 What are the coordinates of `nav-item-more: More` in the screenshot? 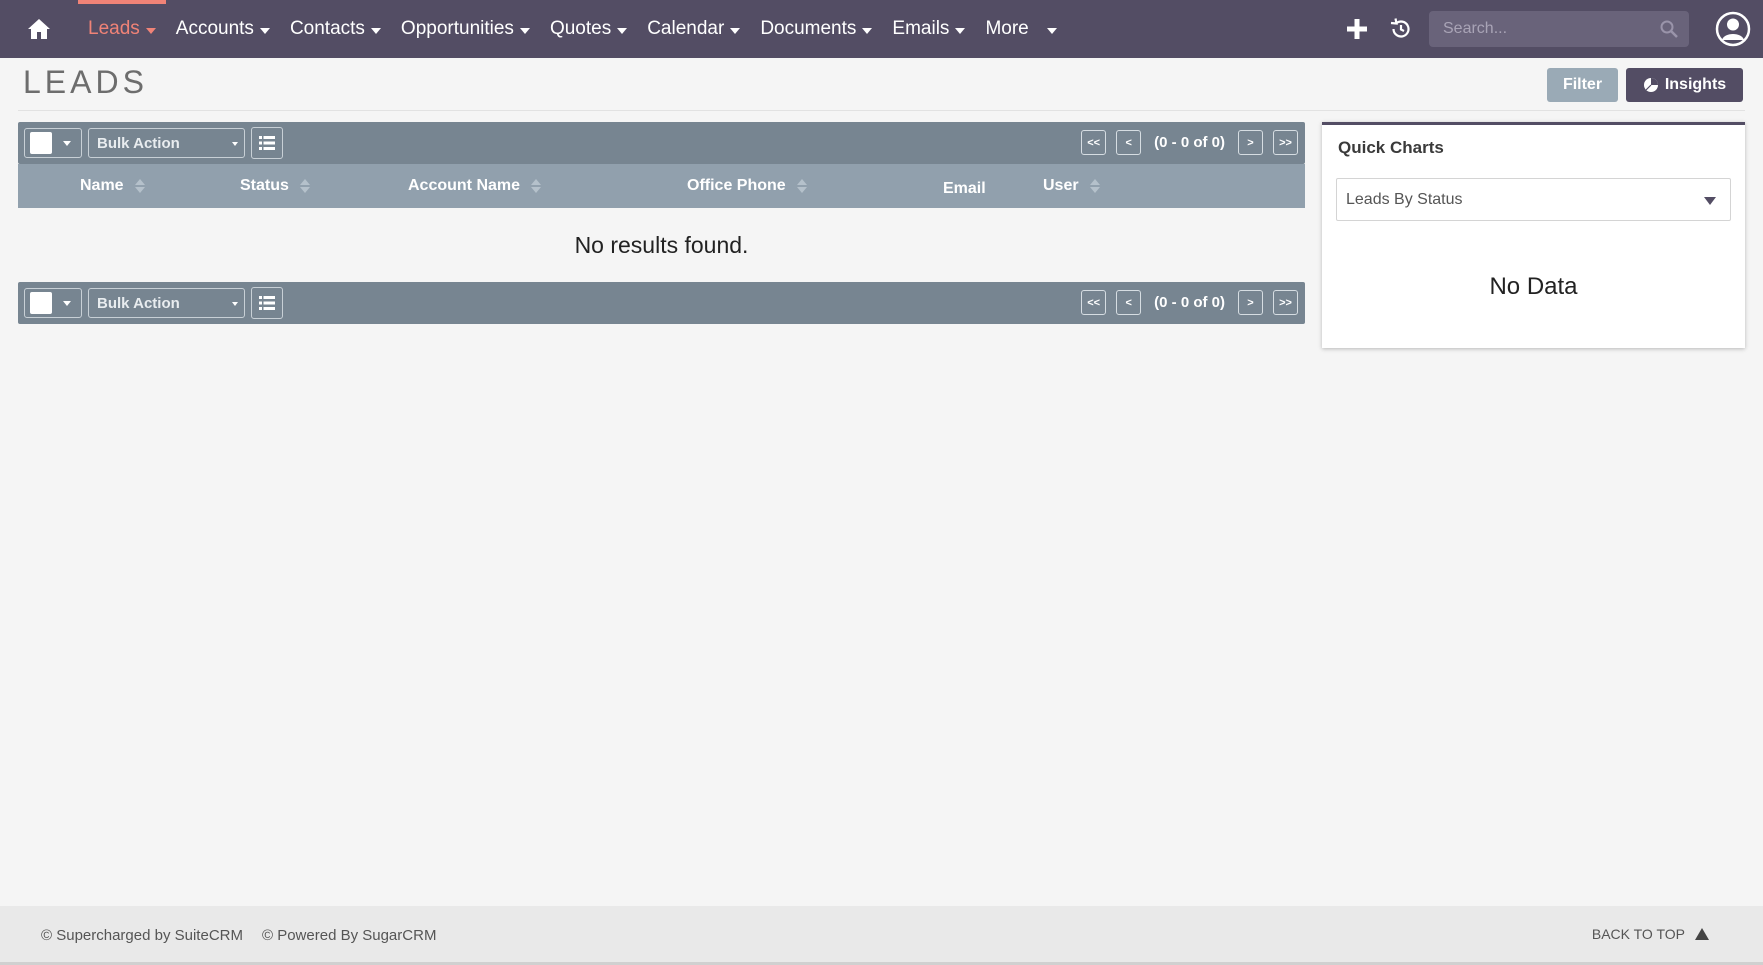 It's located at (1020, 29).